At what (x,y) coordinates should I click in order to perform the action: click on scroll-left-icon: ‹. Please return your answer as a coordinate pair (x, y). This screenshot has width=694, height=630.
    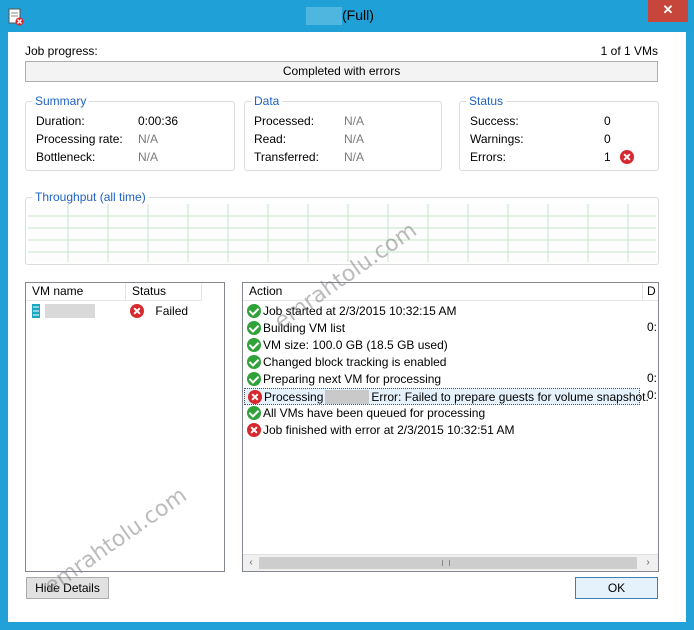
    Looking at the image, I should click on (251, 563).